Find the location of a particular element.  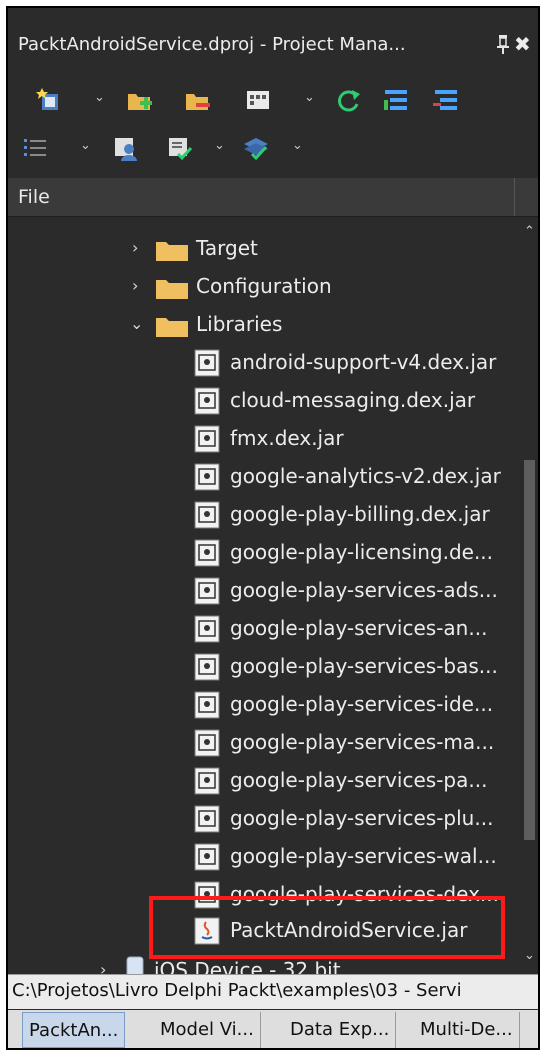

add-folder-icon is located at coordinates (140, 100).